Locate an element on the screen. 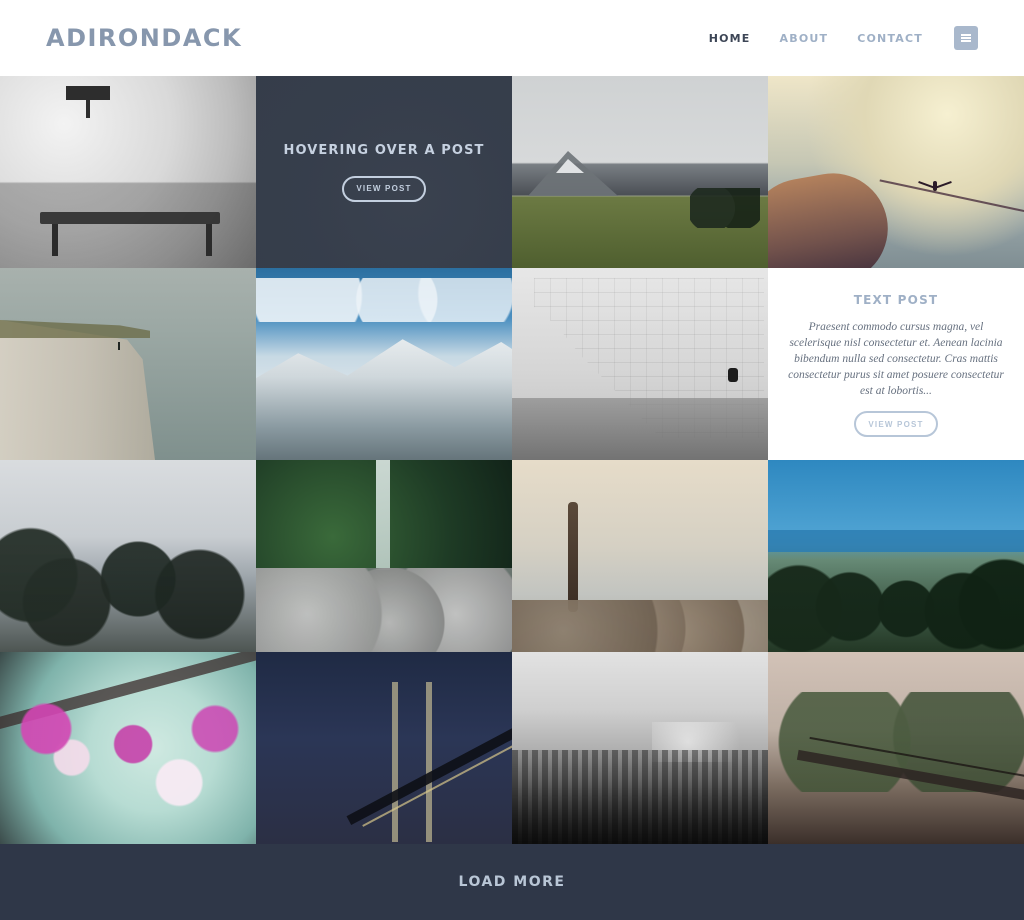 This screenshot has height=920, width=1024. post-tile-fog-deck is located at coordinates (896, 748).